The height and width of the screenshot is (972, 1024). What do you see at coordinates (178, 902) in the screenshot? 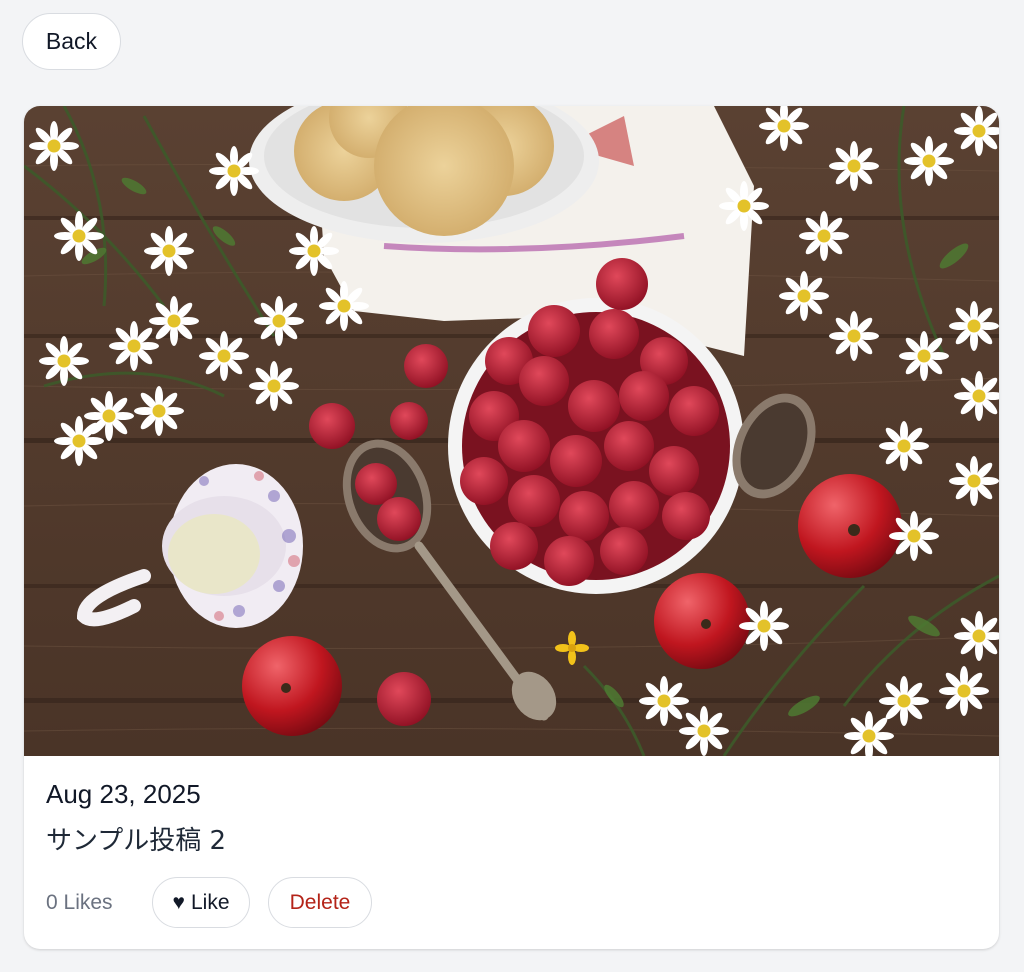
I see `heart-icon: ♥` at bounding box center [178, 902].